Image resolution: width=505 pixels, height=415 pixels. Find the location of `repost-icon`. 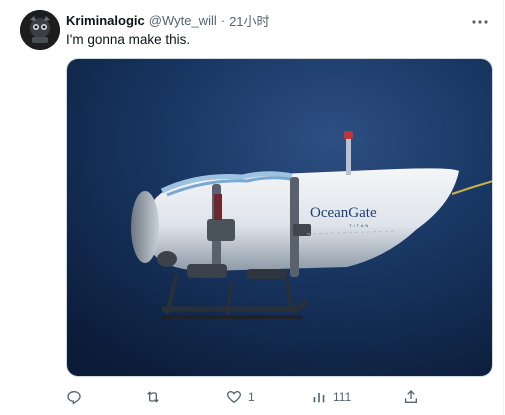

repost-icon is located at coordinates (153, 397).